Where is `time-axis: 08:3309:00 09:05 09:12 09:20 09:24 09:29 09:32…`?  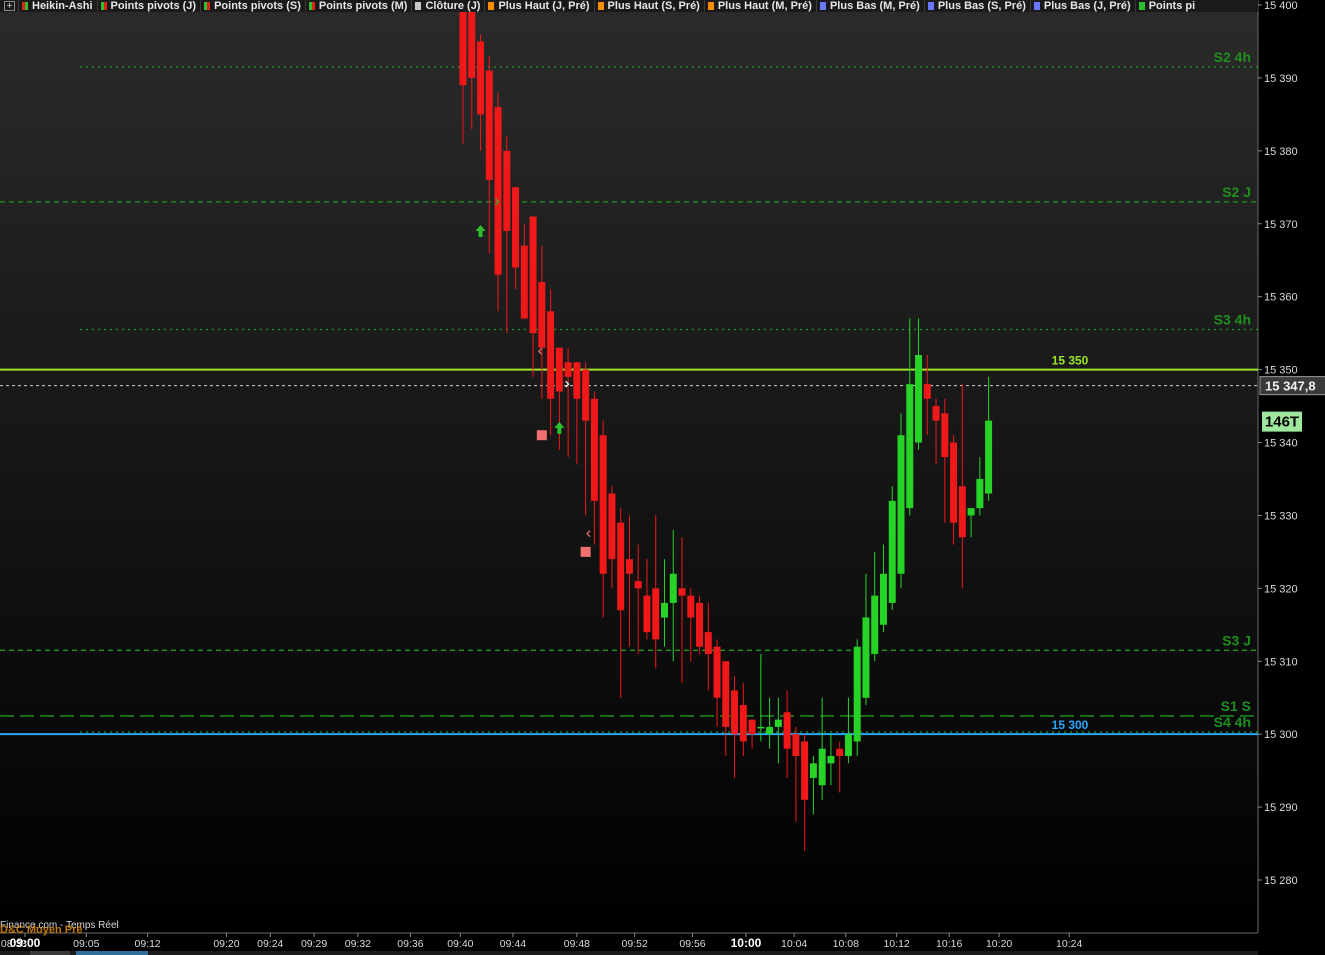 time-axis: 08:3309:00 09:05 09:12 09:20 09:24 09:29 09:32… is located at coordinates (541, 941).